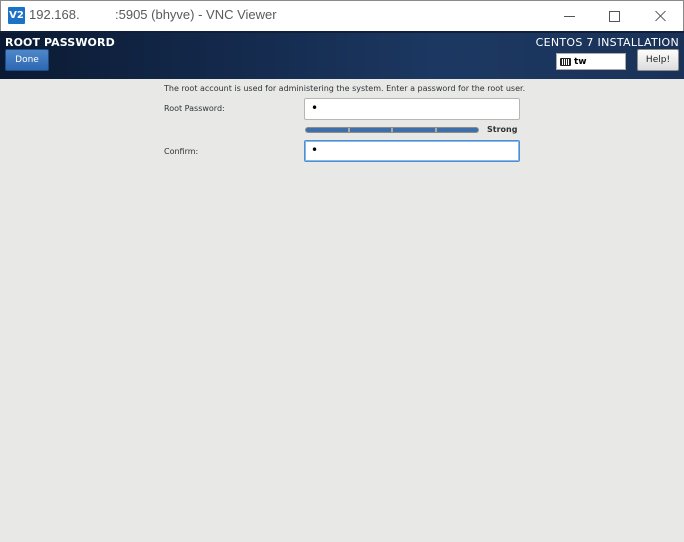  I want to click on confirm-password-input: •, so click(412, 151).